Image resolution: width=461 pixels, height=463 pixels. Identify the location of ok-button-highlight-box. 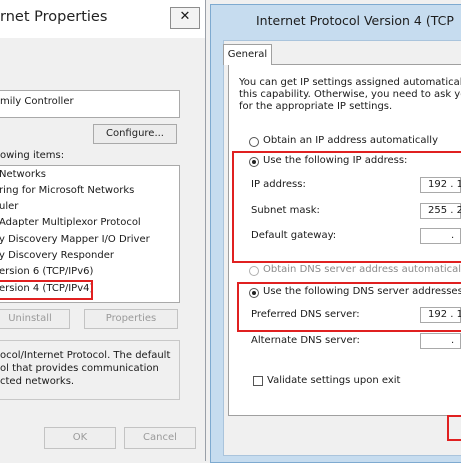
(454, 428).